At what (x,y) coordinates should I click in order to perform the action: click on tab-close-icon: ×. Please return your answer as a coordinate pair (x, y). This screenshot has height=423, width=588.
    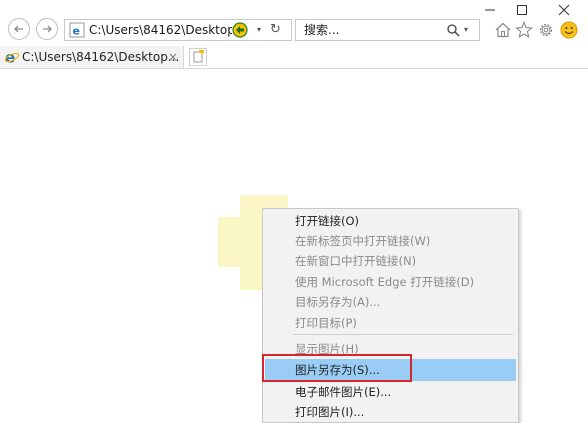
    Looking at the image, I should click on (173, 57).